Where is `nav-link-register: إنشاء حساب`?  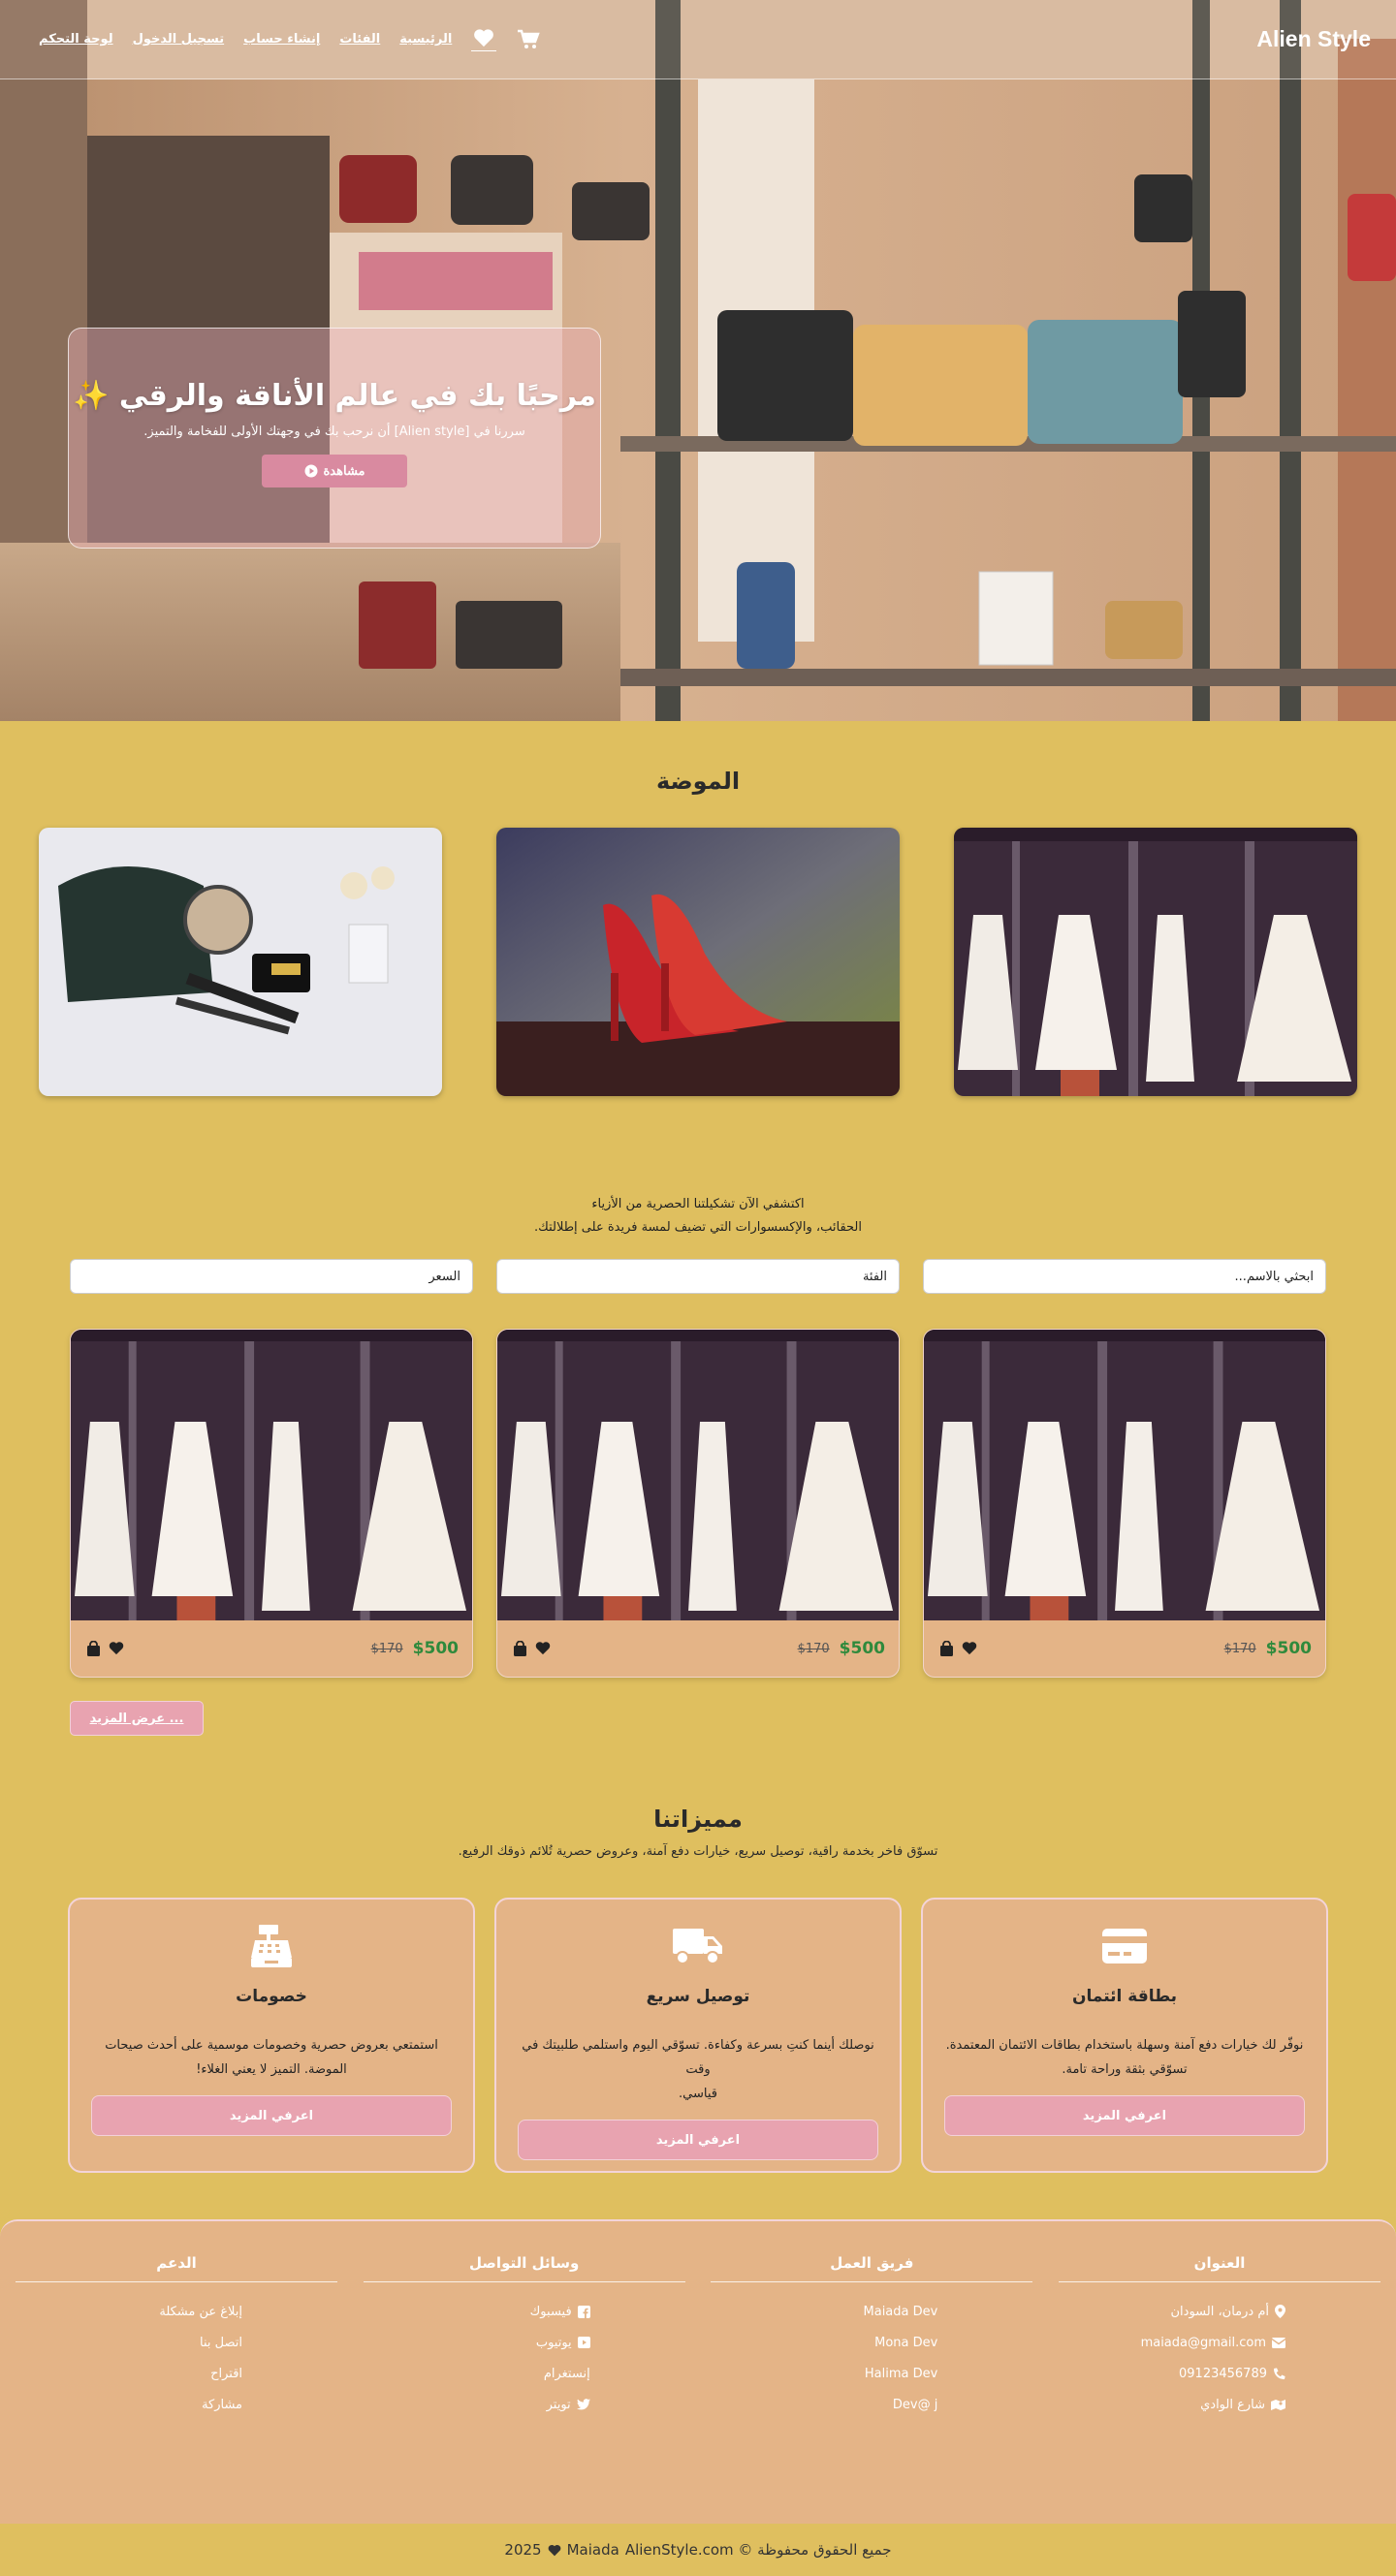
nav-link-register: إنشاء حساب is located at coordinates (281, 39).